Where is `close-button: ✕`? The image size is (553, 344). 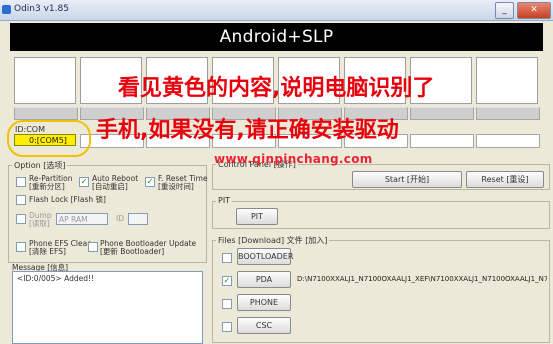 close-button: ✕ is located at coordinates (534, 10).